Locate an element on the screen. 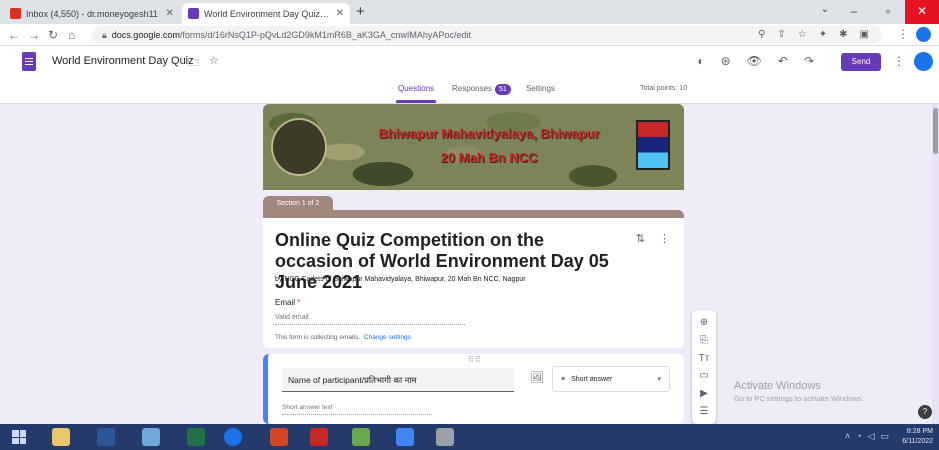 Image resolution: width=939 pixels, height=450 pixels. short-answer-placeholder: Short answer text is located at coordinates (357, 409).